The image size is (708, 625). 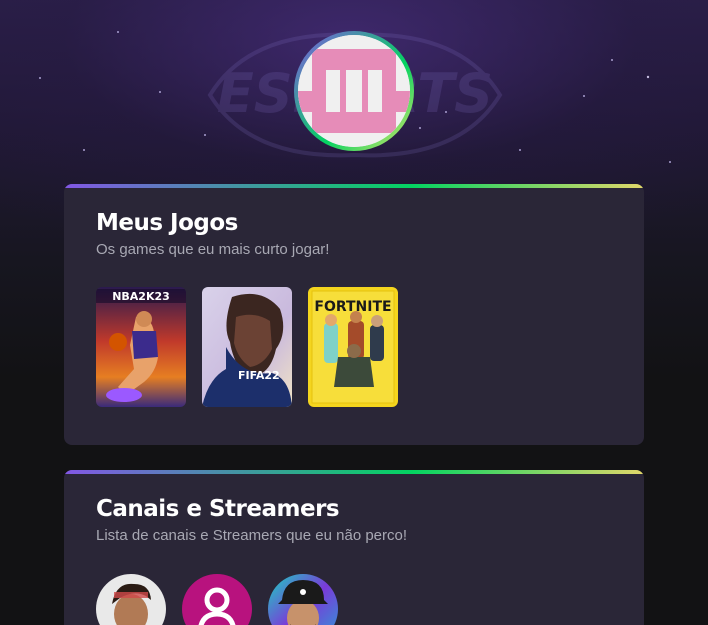 What do you see at coordinates (259, 375) in the screenshot?
I see `fifa-logo-text: FIFA22` at bounding box center [259, 375].